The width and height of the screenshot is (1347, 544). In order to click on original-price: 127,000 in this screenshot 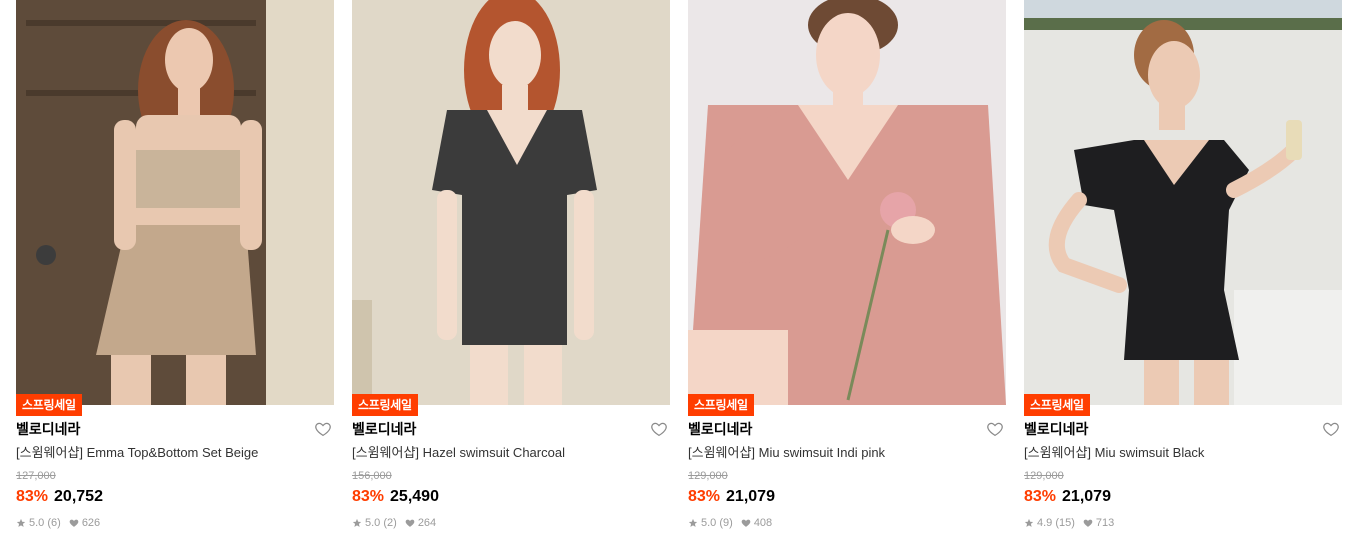, I will do `click(36, 476)`.